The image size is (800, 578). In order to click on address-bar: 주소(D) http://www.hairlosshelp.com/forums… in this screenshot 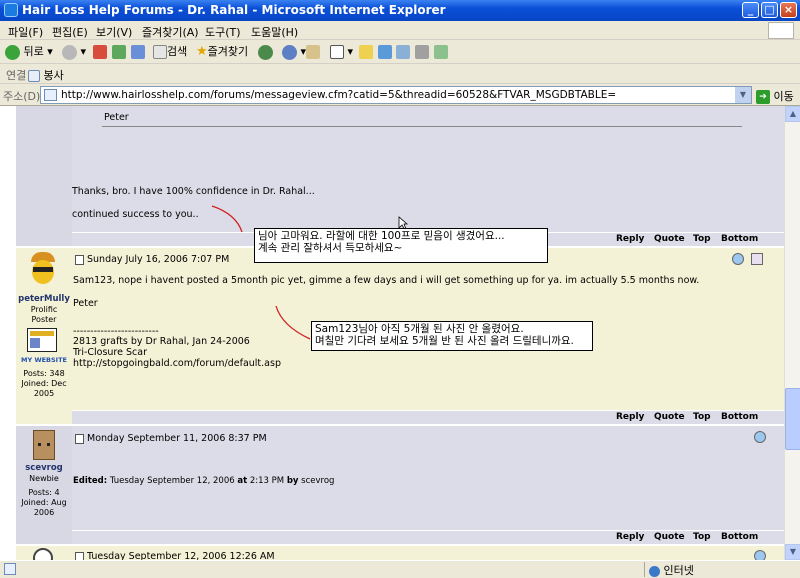, I will do `click(400, 95)`.